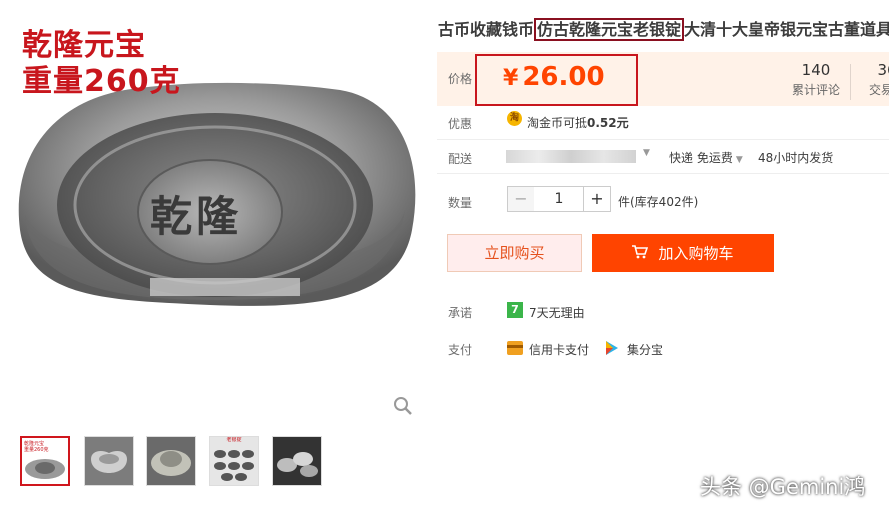 The image size is (889, 513). What do you see at coordinates (403, 406) in the screenshot?
I see `zoom-icon` at bounding box center [403, 406].